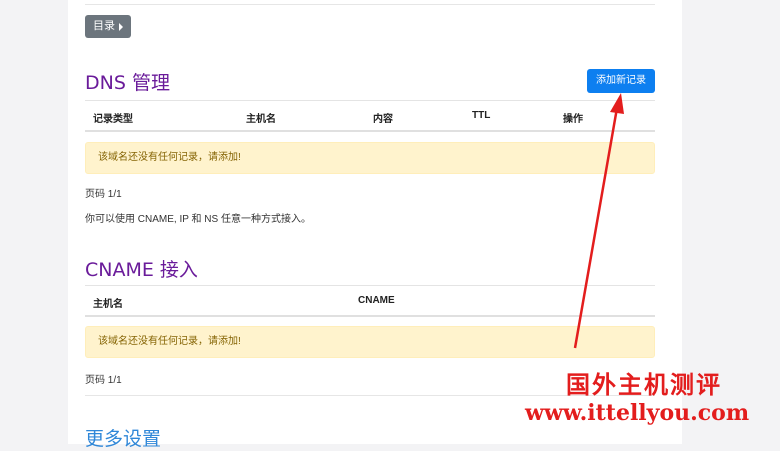  Describe the element at coordinates (141, 270) in the screenshot. I see `cname-section-title: CNAME 接入` at that location.